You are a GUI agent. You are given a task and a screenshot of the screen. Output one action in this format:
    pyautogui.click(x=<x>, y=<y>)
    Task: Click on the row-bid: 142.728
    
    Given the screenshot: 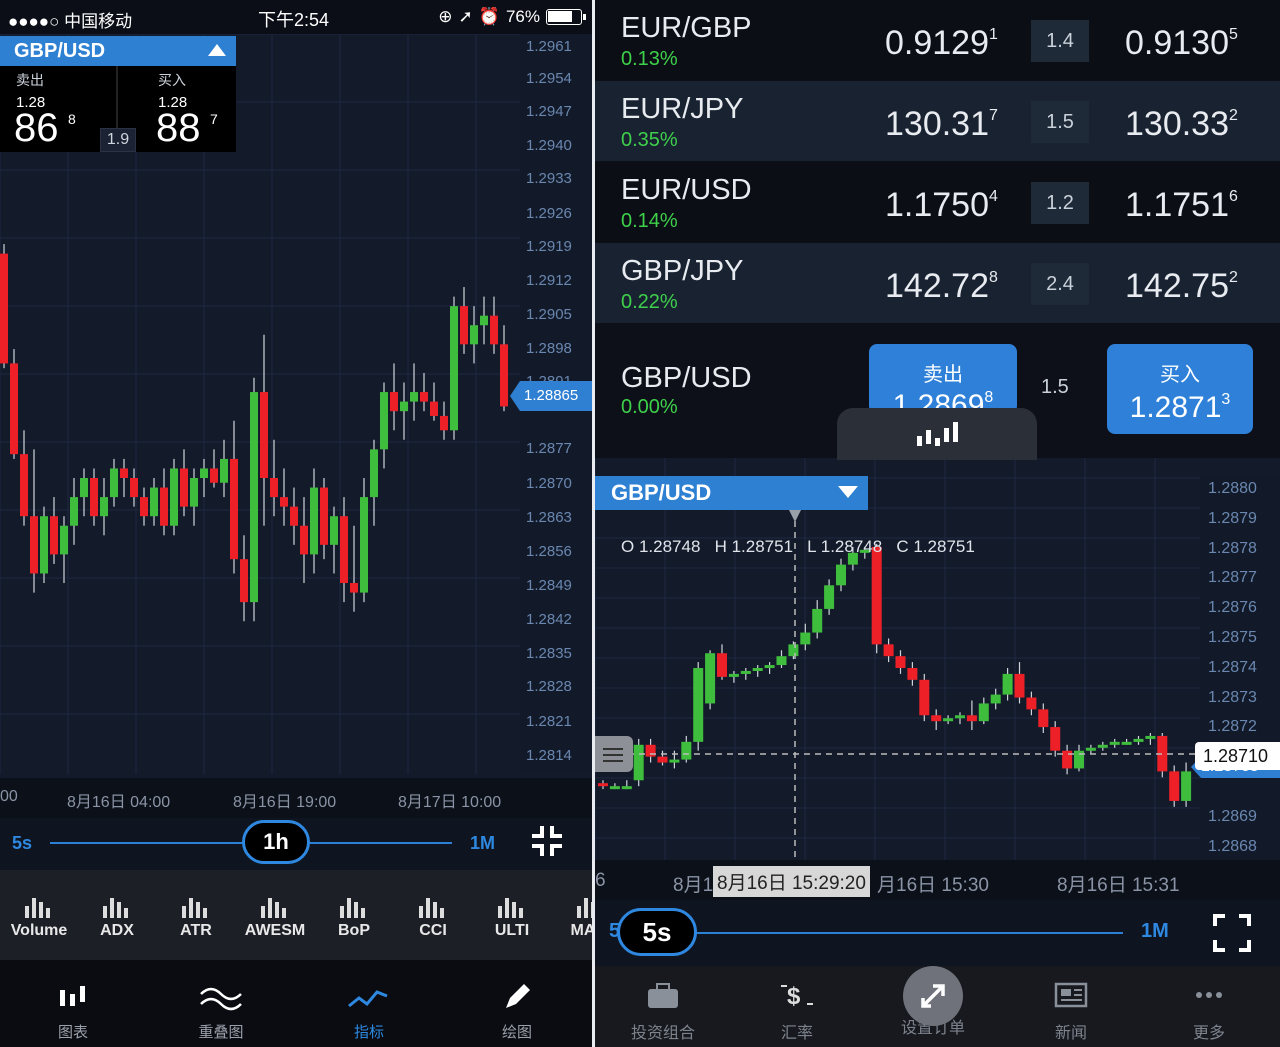 What is the action you would take?
    pyautogui.click(x=941, y=286)
    